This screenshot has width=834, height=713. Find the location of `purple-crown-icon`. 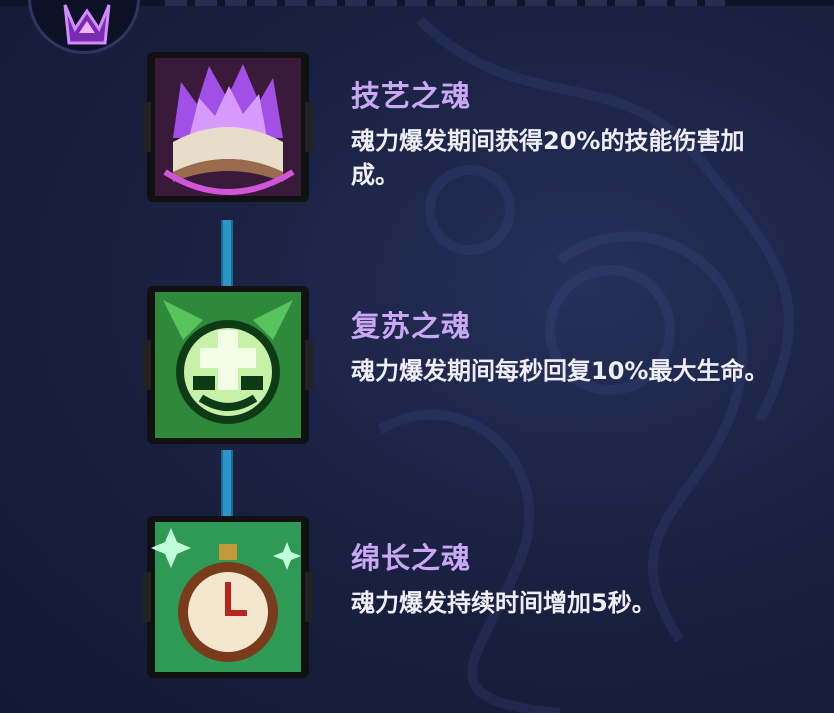

purple-crown-icon is located at coordinates (87, 24).